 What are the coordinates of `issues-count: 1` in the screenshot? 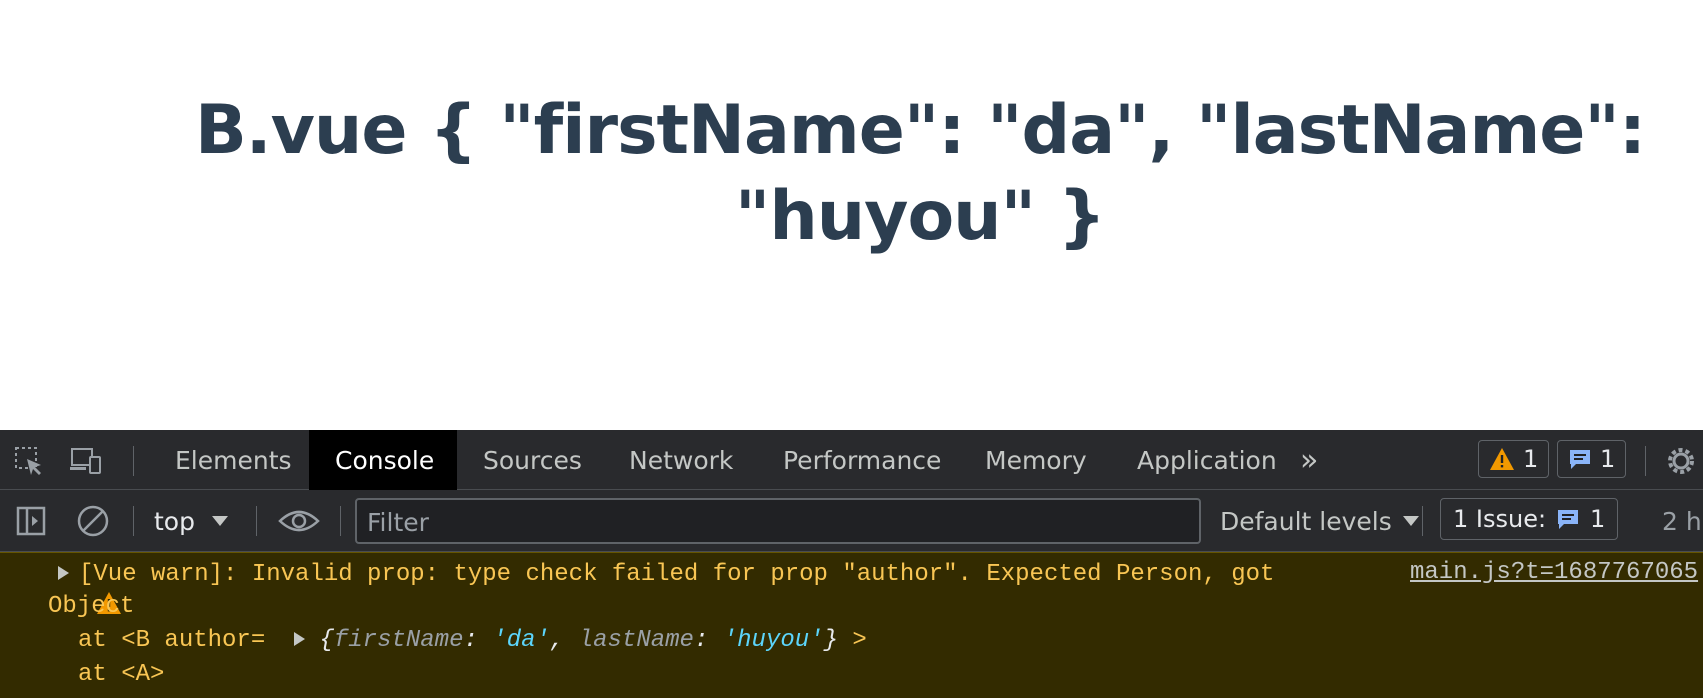 It's located at (1598, 519).